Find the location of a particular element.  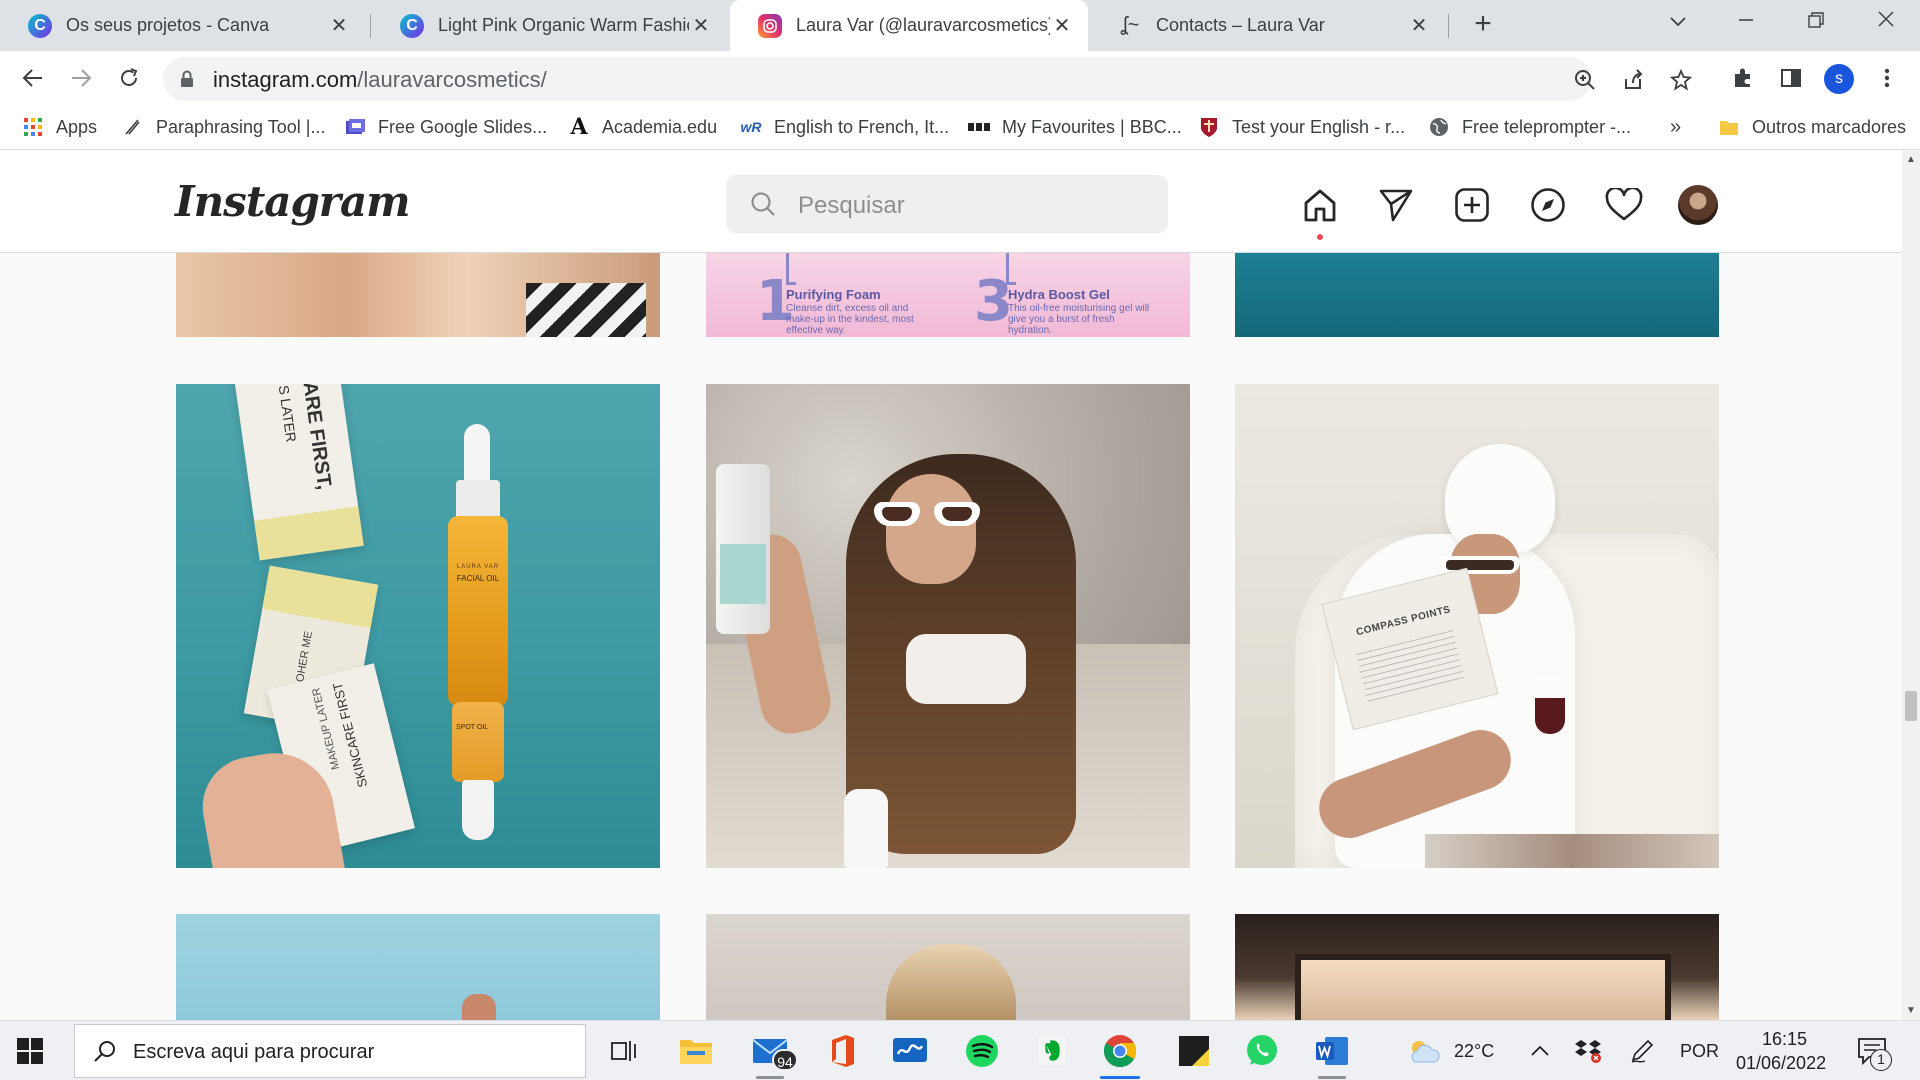

direct-icon is located at coordinates (1396, 205).